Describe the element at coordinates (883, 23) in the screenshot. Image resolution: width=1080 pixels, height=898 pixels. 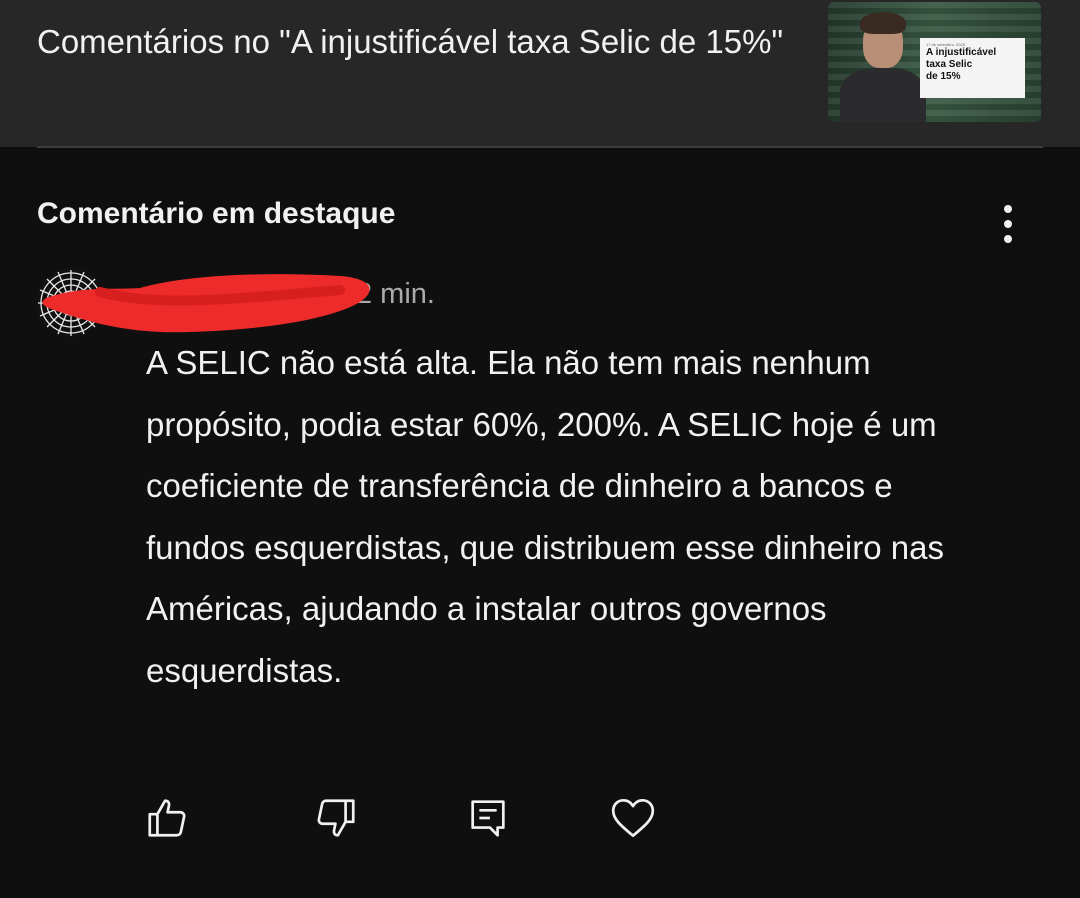
I see `thumbnail-person-hair` at that location.